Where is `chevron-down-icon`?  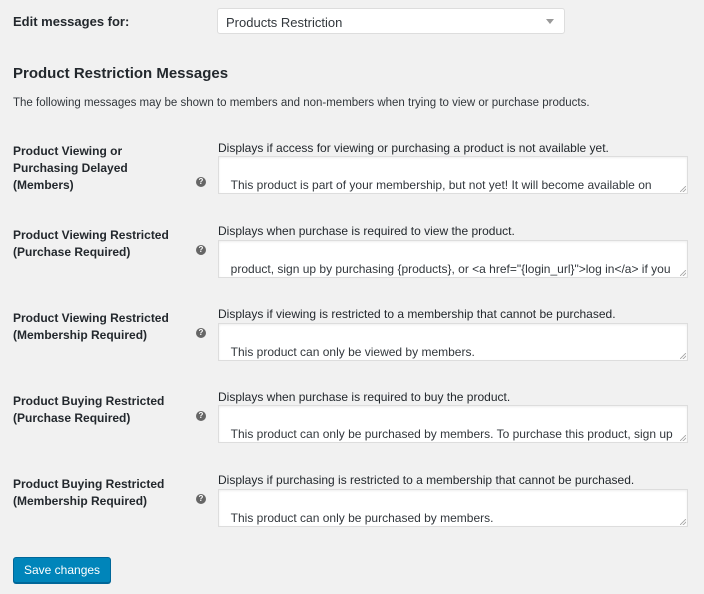 chevron-down-icon is located at coordinates (550, 21).